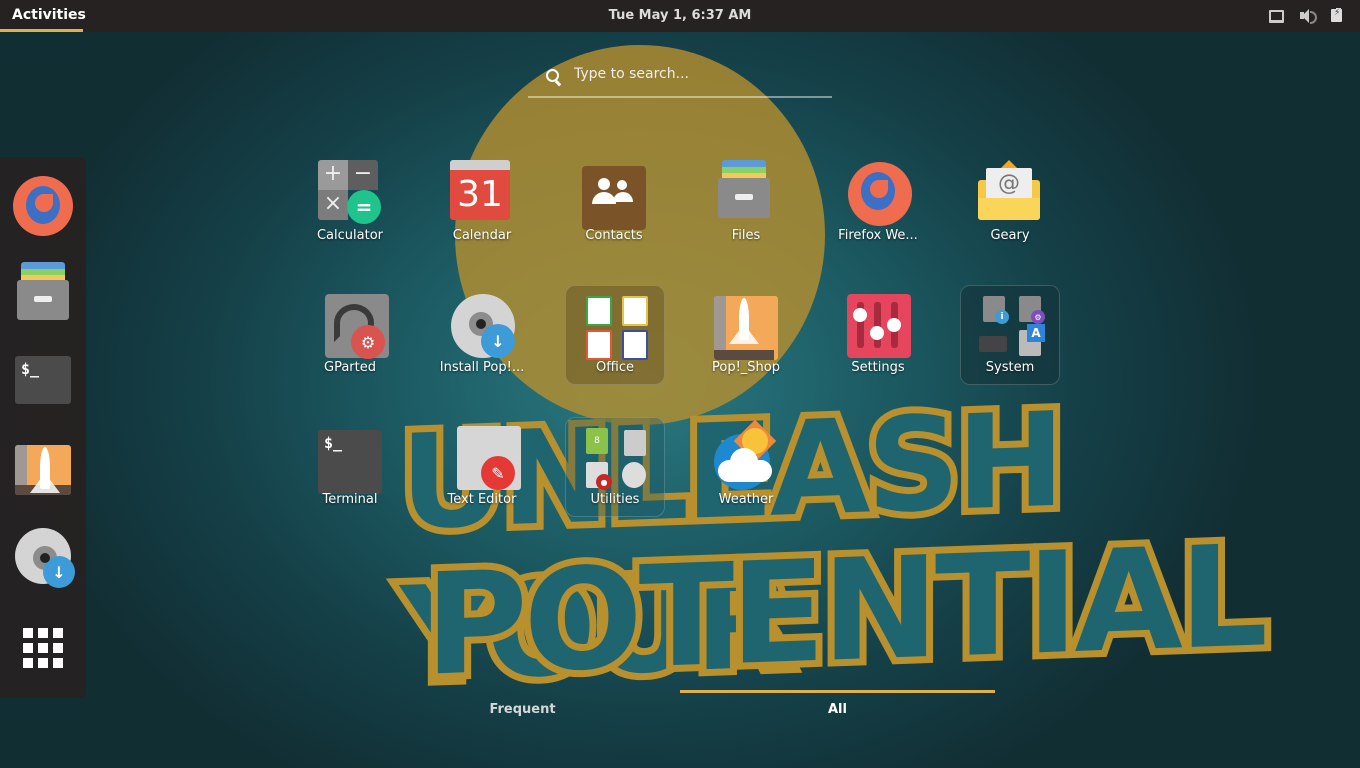 The height and width of the screenshot is (768, 1360). What do you see at coordinates (837, 710) in the screenshot?
I see `tab-all: All` at bounding box center [837, 710].